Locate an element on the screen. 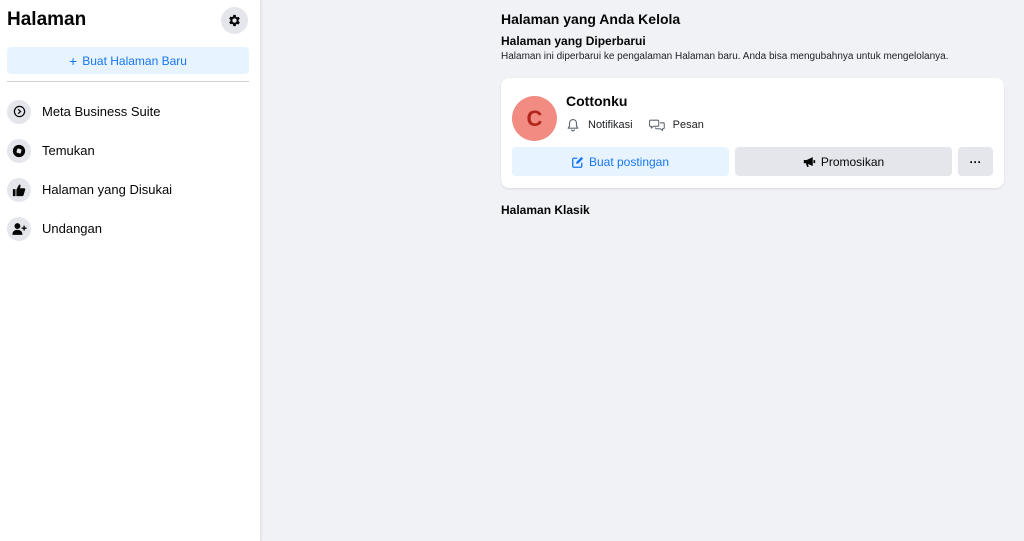 This screenshot has width=1024, height=541. sidebar-item-label: Meta Business Suite is located at coordinates (101, 111).